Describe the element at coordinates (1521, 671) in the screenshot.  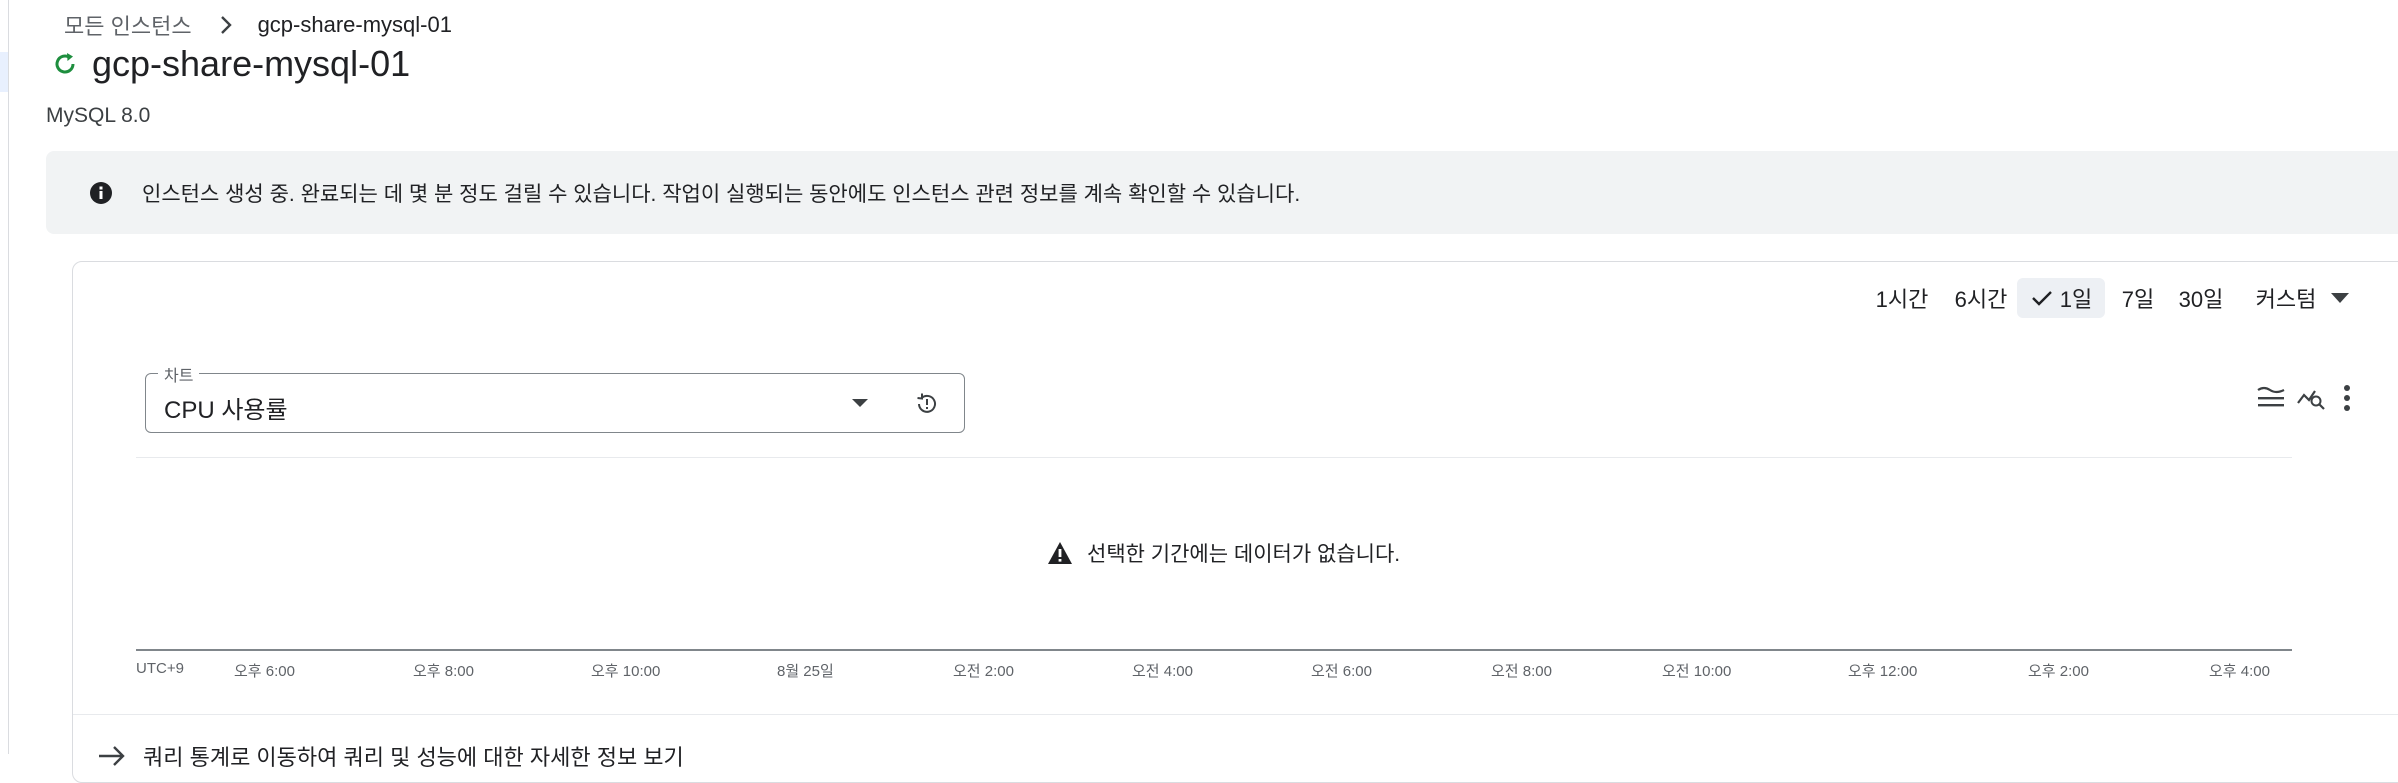
I see `x-axis-tick: 오전 8:00` at that location.